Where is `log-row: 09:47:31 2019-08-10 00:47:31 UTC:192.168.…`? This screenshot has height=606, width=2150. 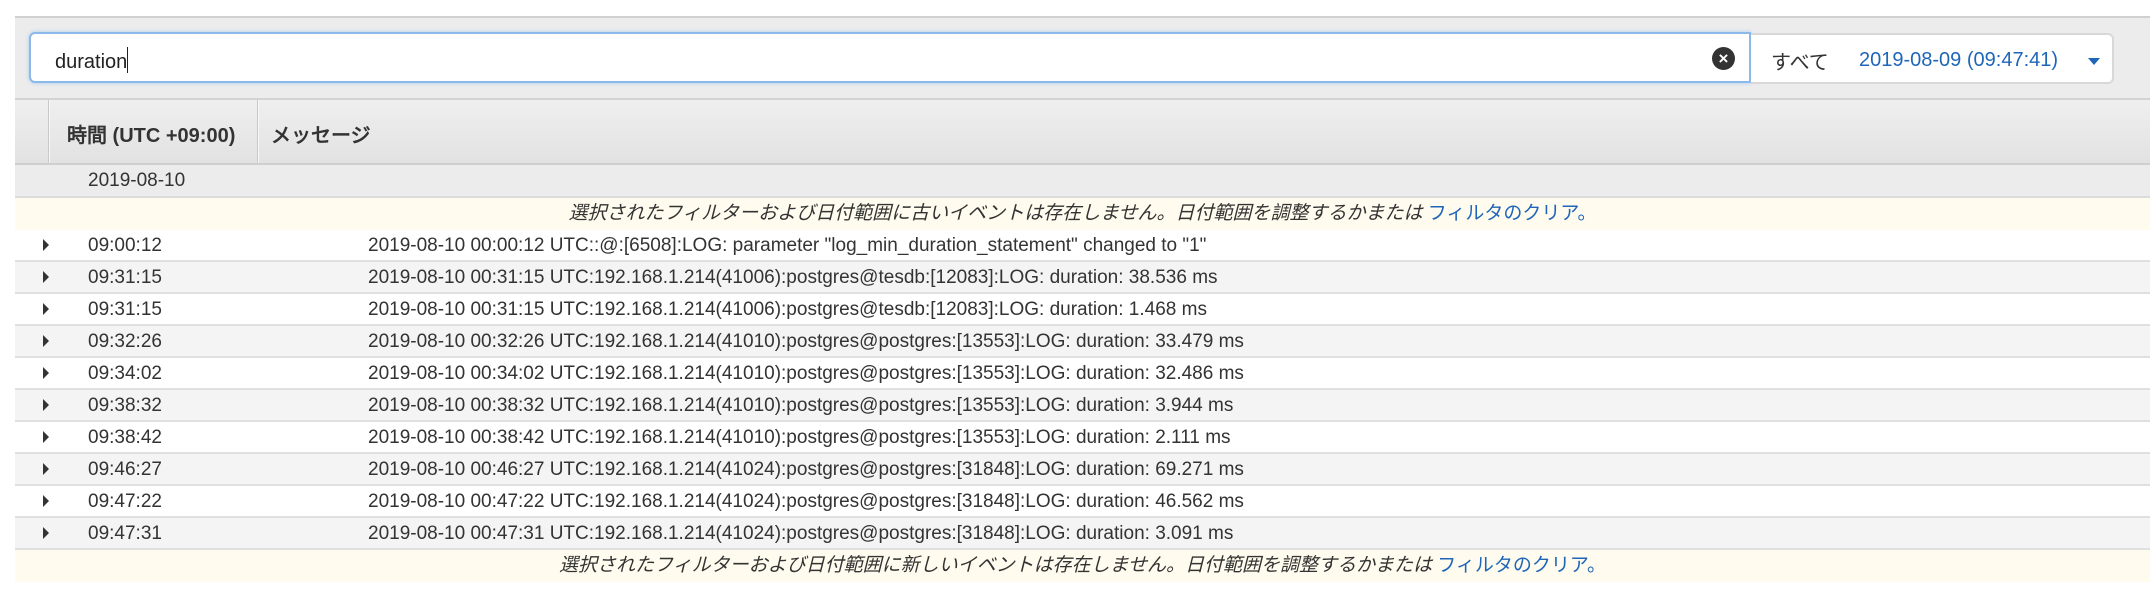 log-row: 09:47:31 2019-08-10 00:47:31 UTC:192.168.… is located at coordinates (1082, 534).